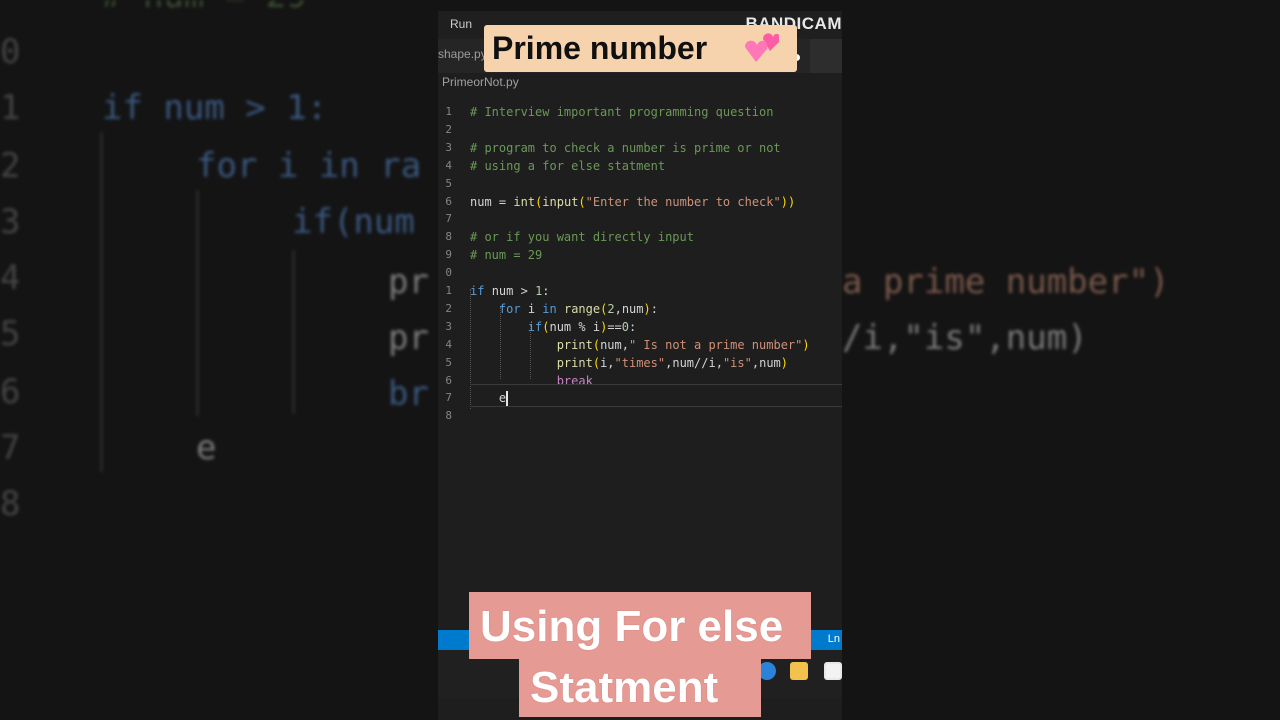 Image resolution: width=1280 pixels, height=720 pixels. Describe the element at coordinates (10, 504) in the screenshot. I see `bg-line-number: 8` at that location.